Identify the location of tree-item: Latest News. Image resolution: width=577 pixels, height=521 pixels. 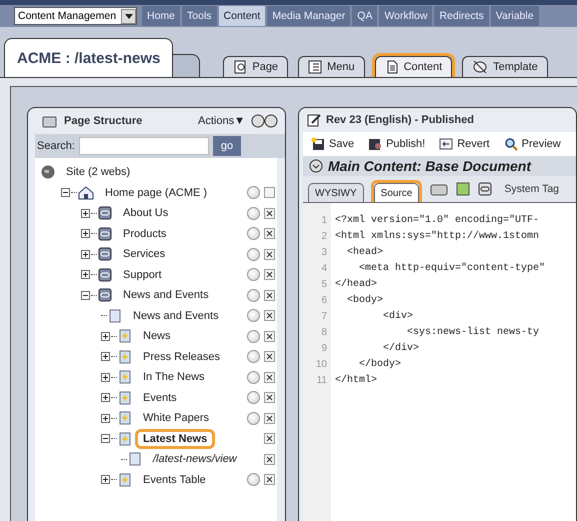
(175, 438).